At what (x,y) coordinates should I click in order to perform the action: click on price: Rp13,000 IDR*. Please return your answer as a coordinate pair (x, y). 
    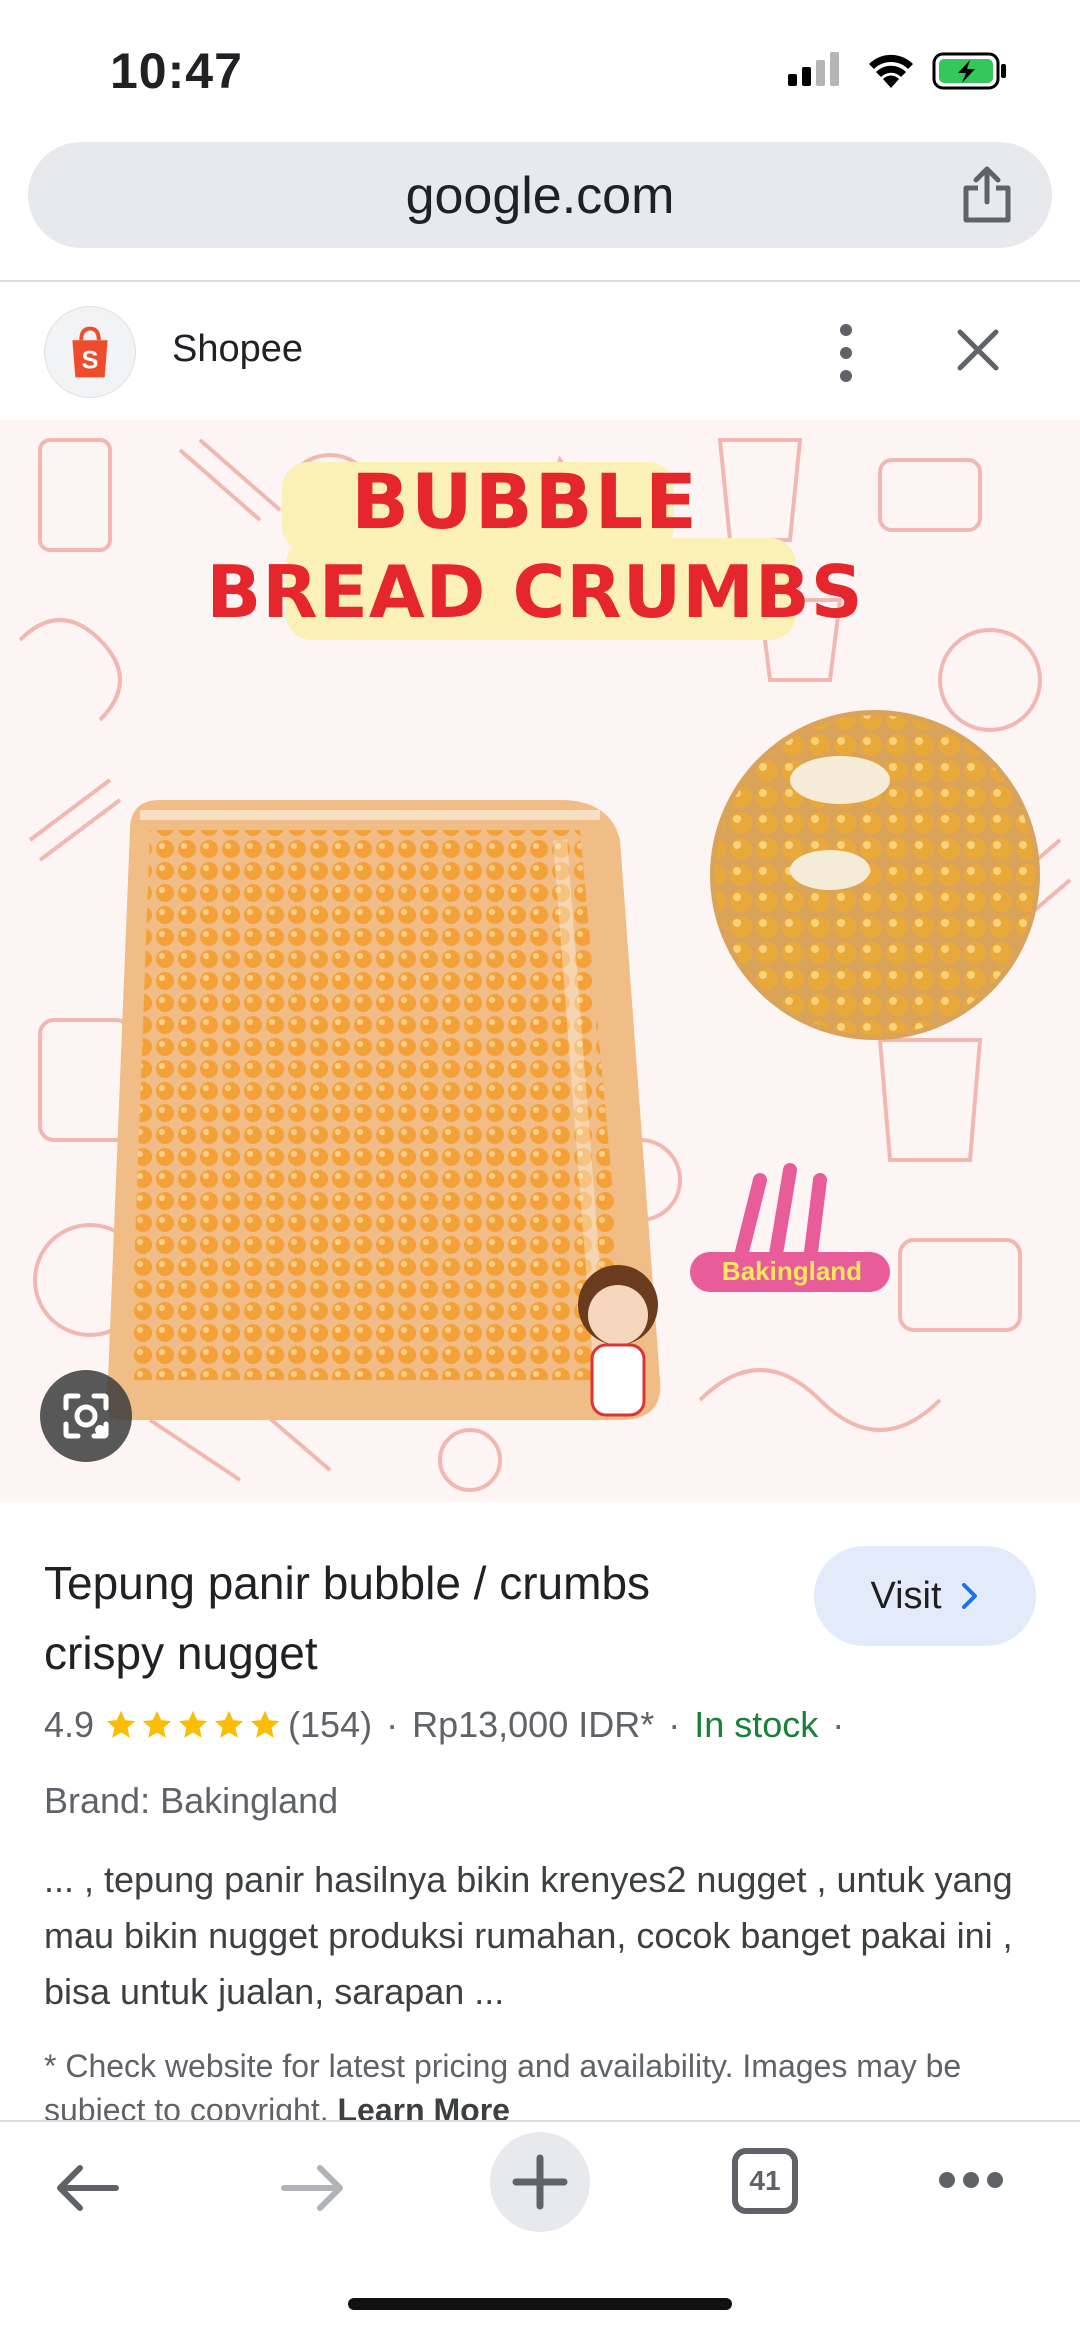
    Looking at the image, I should click on (533, 1724).